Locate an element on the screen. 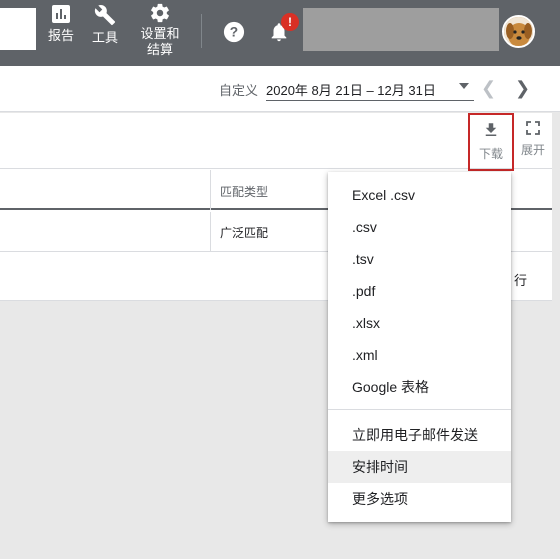 This screenshot has height=559, width=560. date-range-bar: 自定义 2020年 8月 21日 – 12月 31日 ❮ ❯ is located at coordinates (280, 89).